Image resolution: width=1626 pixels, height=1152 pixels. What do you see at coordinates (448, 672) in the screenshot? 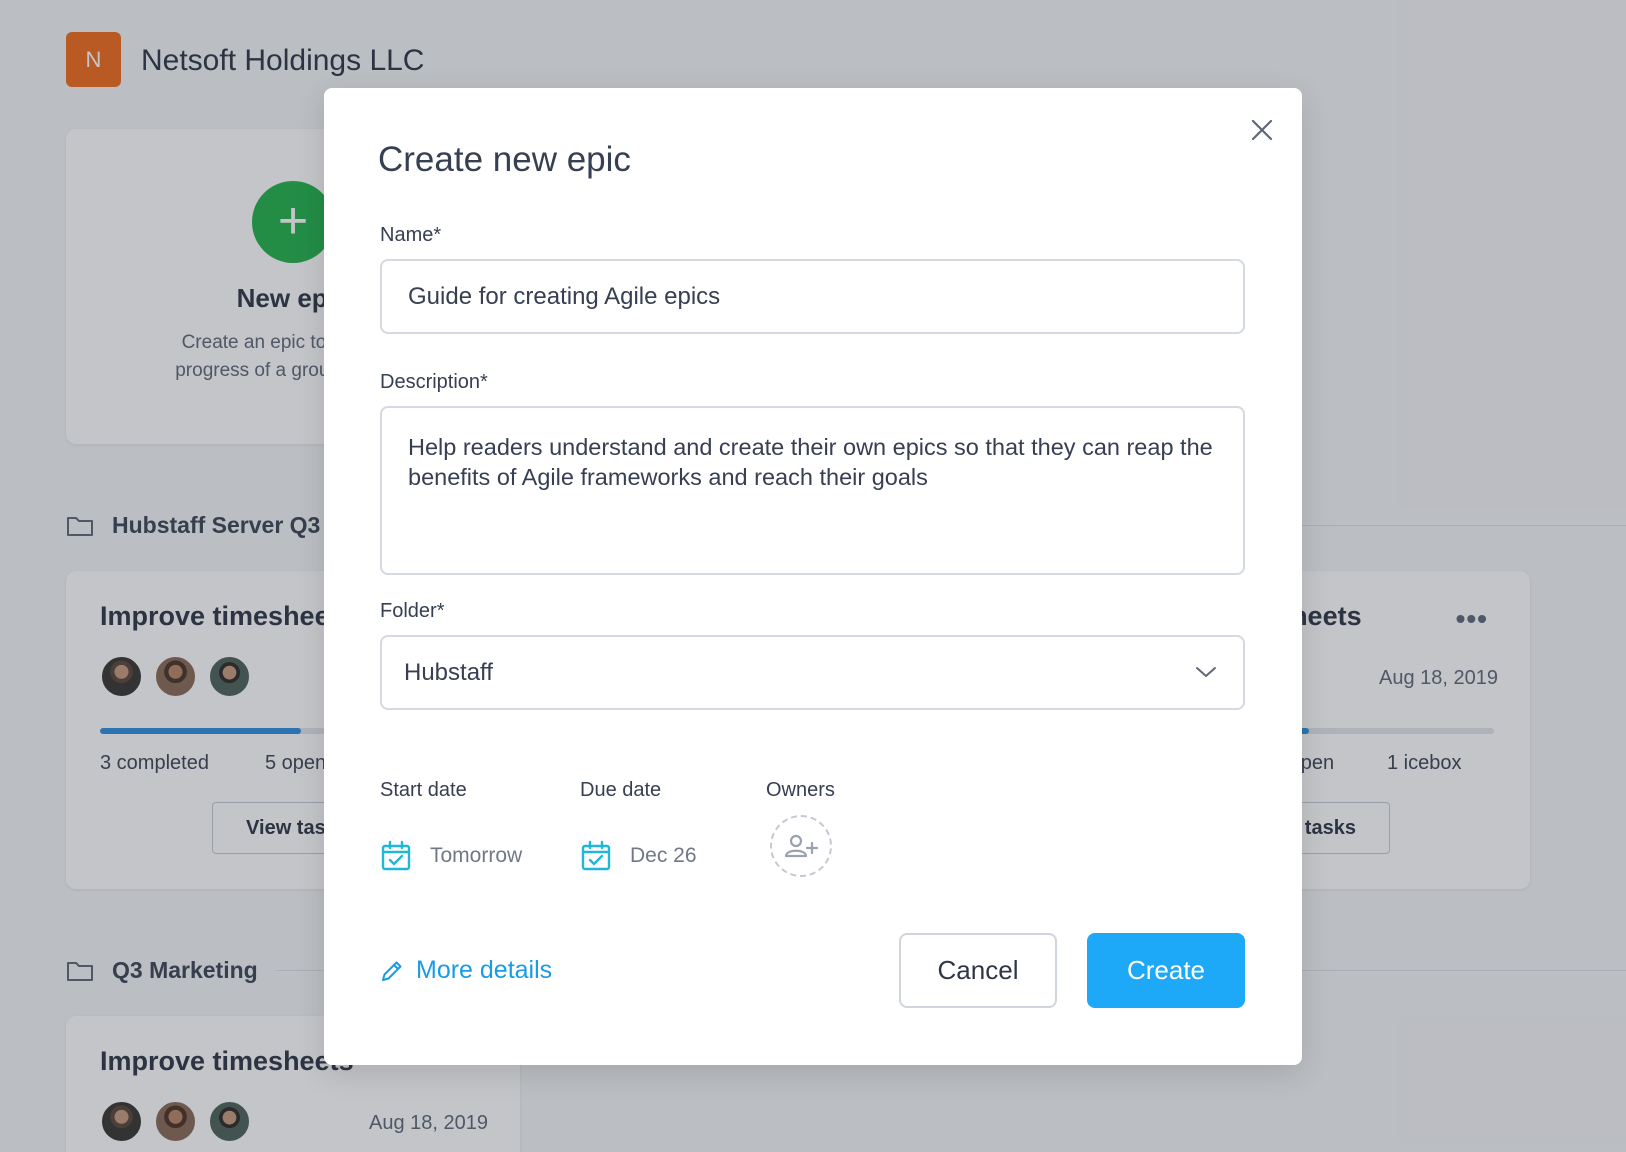
I see `folder-select-value: Hubstaff` at bounding box center [448, 672].